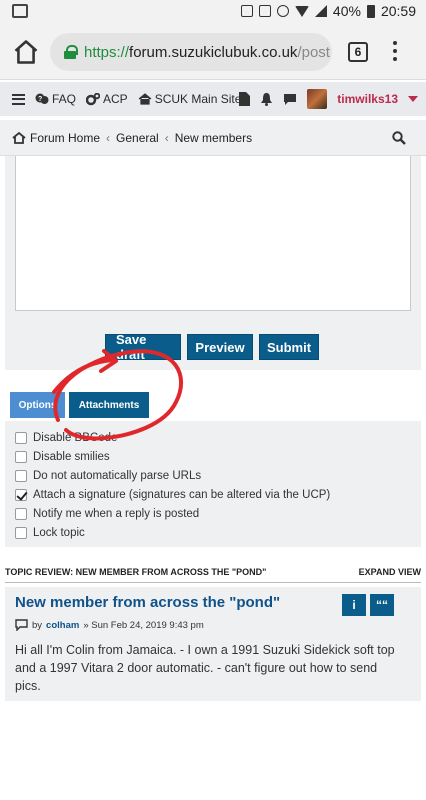 Image resolution: width=426 pixels, height=800 pixels. Describe the element at coordinates (220, 347) in the screenshot. I see `preview-button: Preview` at that location.